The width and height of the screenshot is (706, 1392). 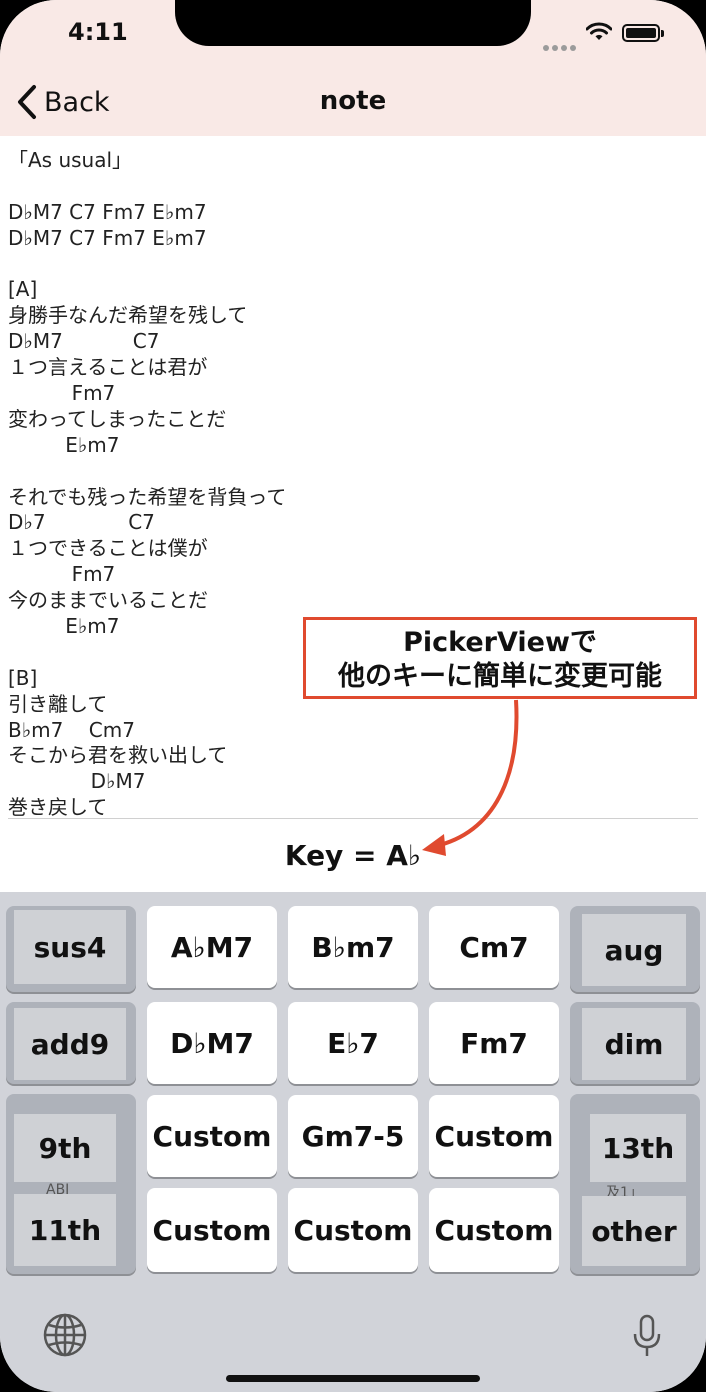 What do you see at coordinates (634, 1231) in the screenshot?
I see `other-key: other` at bounding box center [634, 1231].